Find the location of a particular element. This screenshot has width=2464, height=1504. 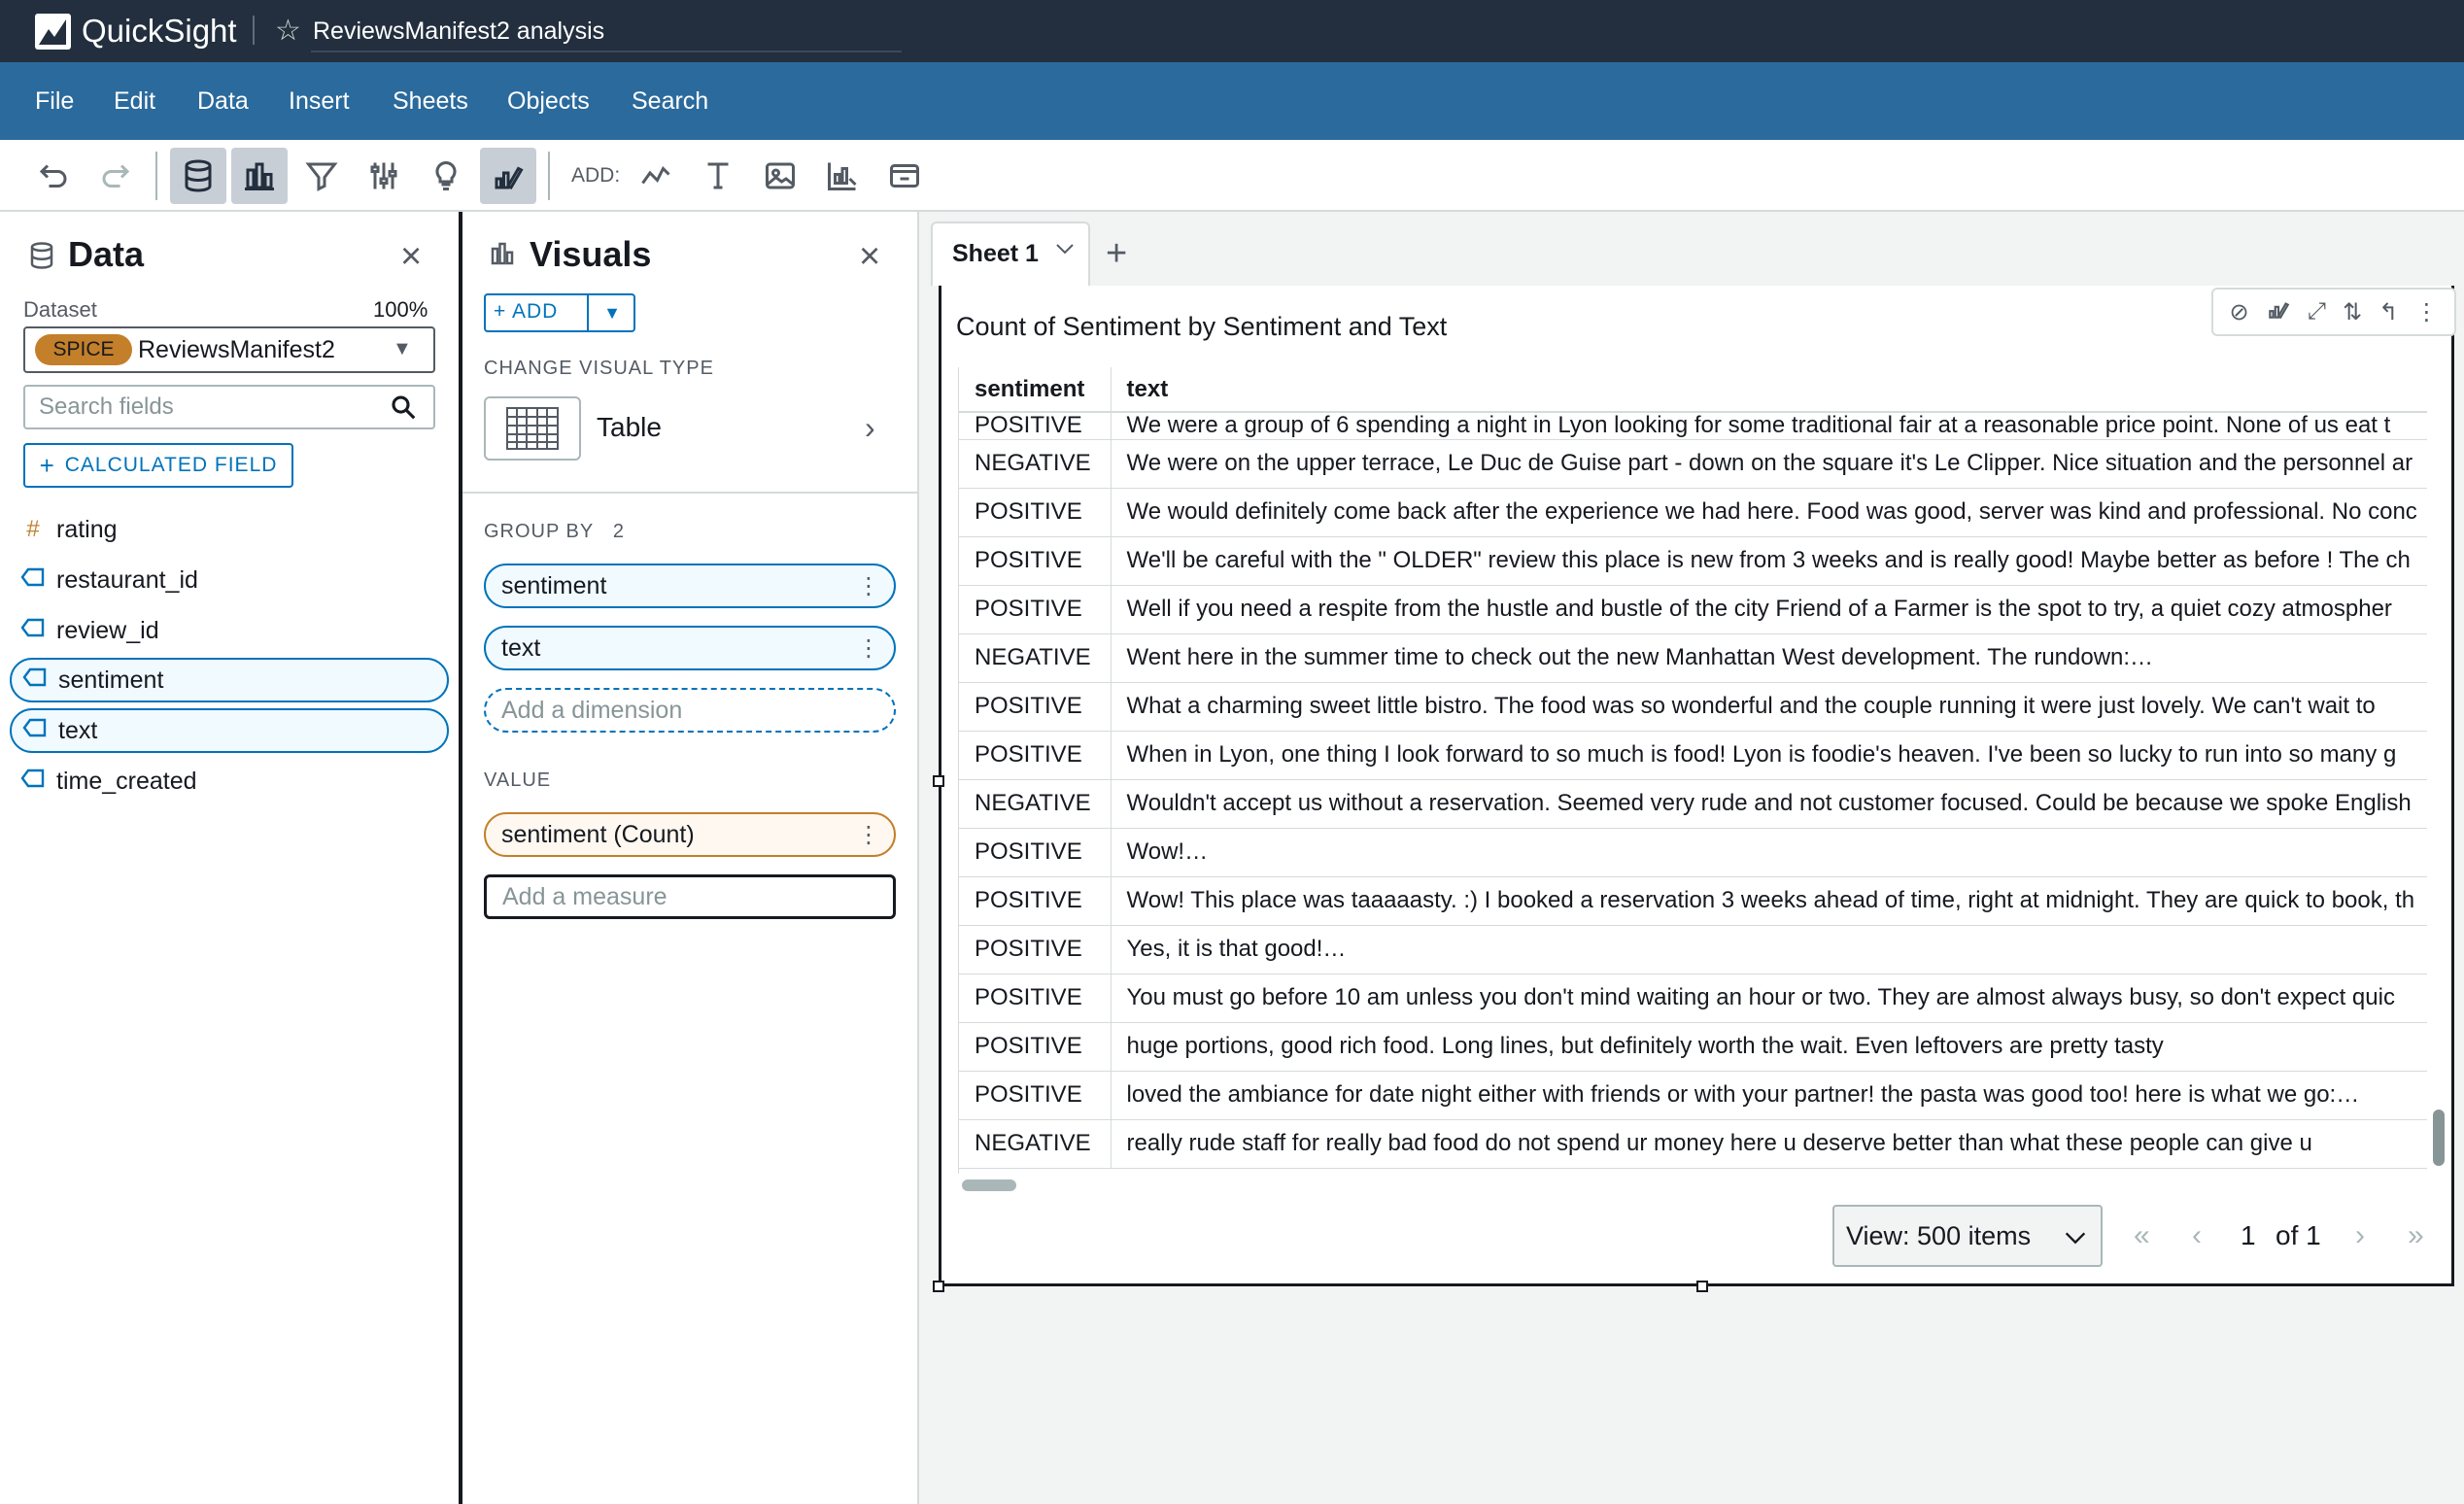

redo-icon is located at coordinates (115, 176).